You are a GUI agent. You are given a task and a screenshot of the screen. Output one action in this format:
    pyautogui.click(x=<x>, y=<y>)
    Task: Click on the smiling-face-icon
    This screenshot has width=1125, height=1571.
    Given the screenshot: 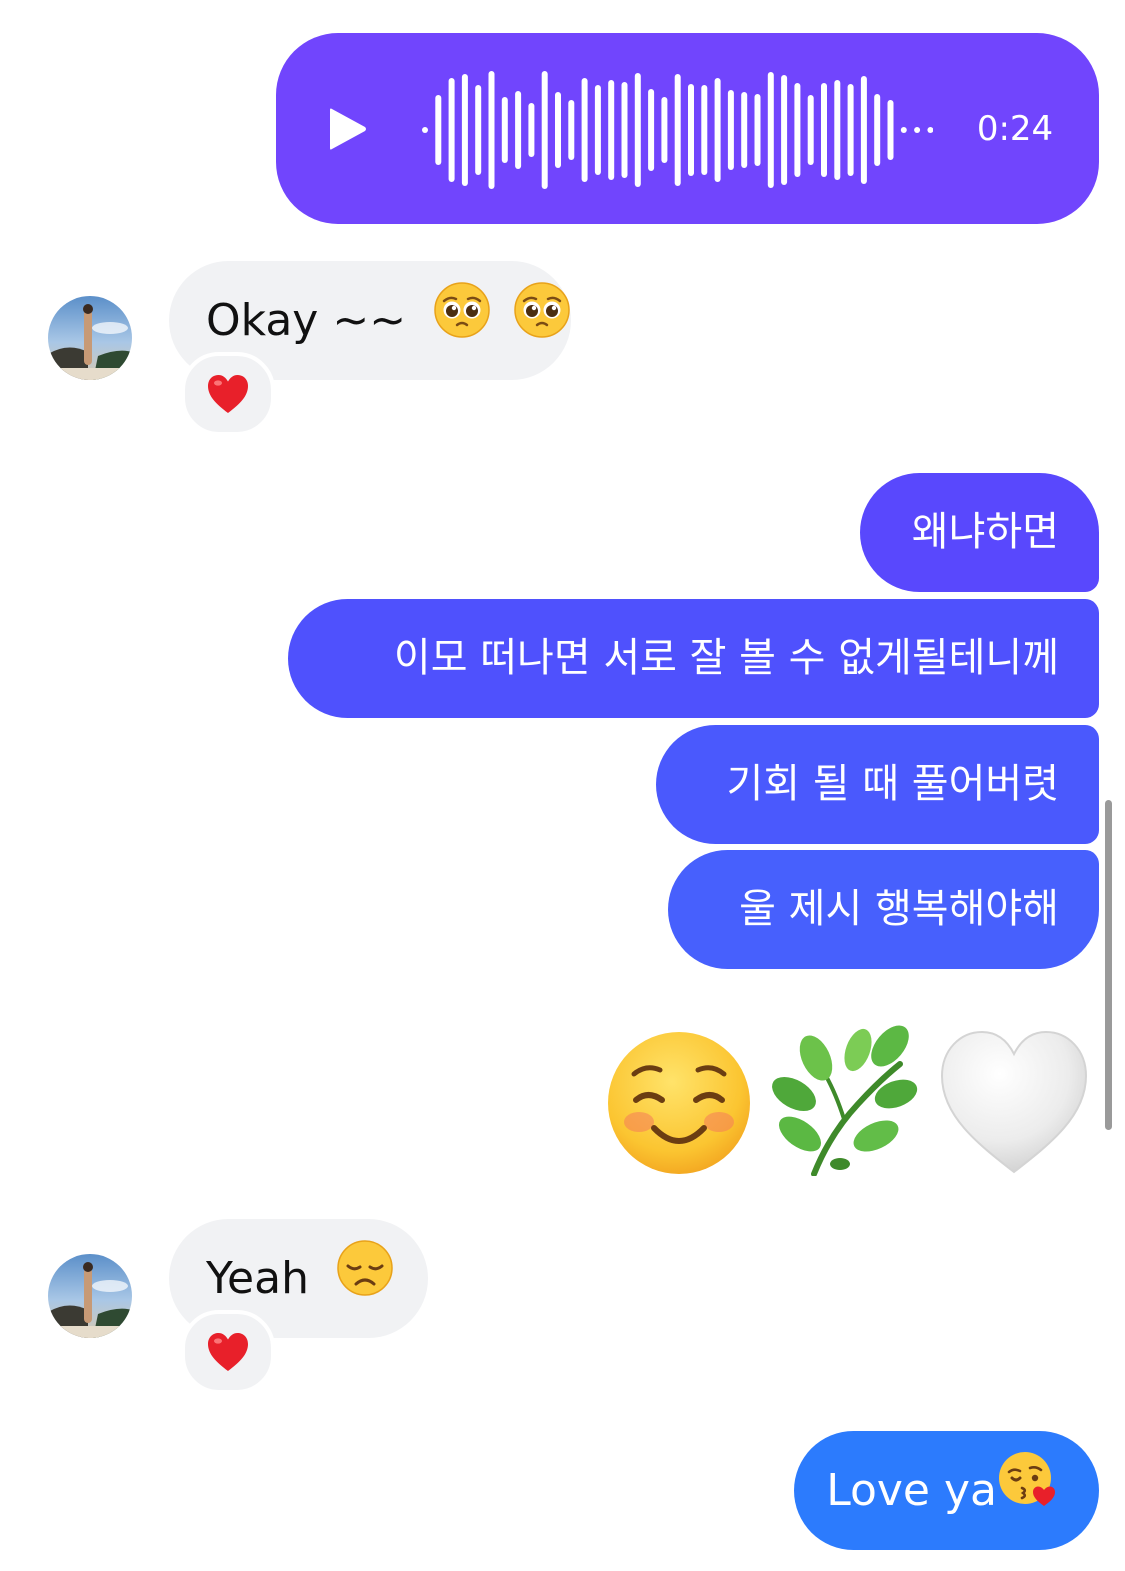 What is the action you would take?
    pyautogui.click(x=679, y=1103)
    